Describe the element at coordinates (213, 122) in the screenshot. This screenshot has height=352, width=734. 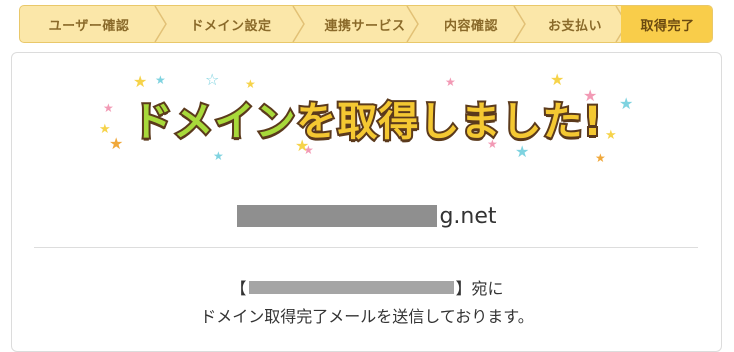
I see `banner-heading-part1: ドメイン` at that location.